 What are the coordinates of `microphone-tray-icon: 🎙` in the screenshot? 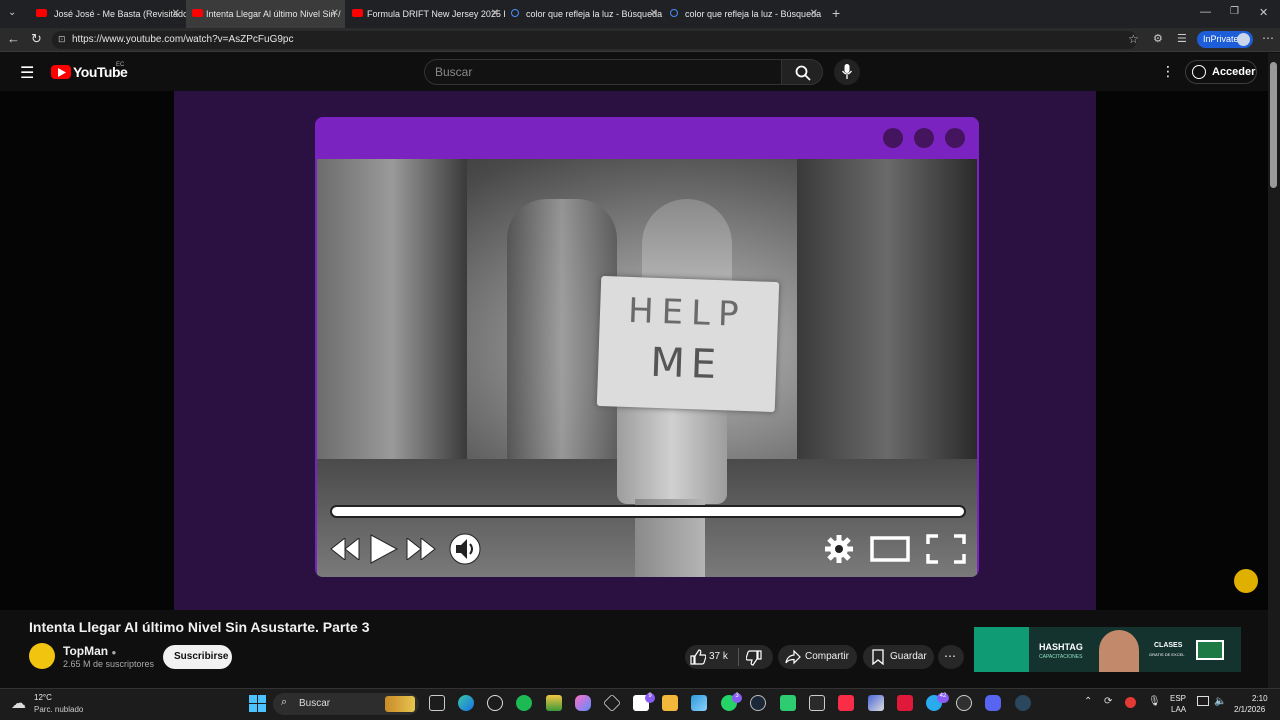 It's located at (1154, 701).